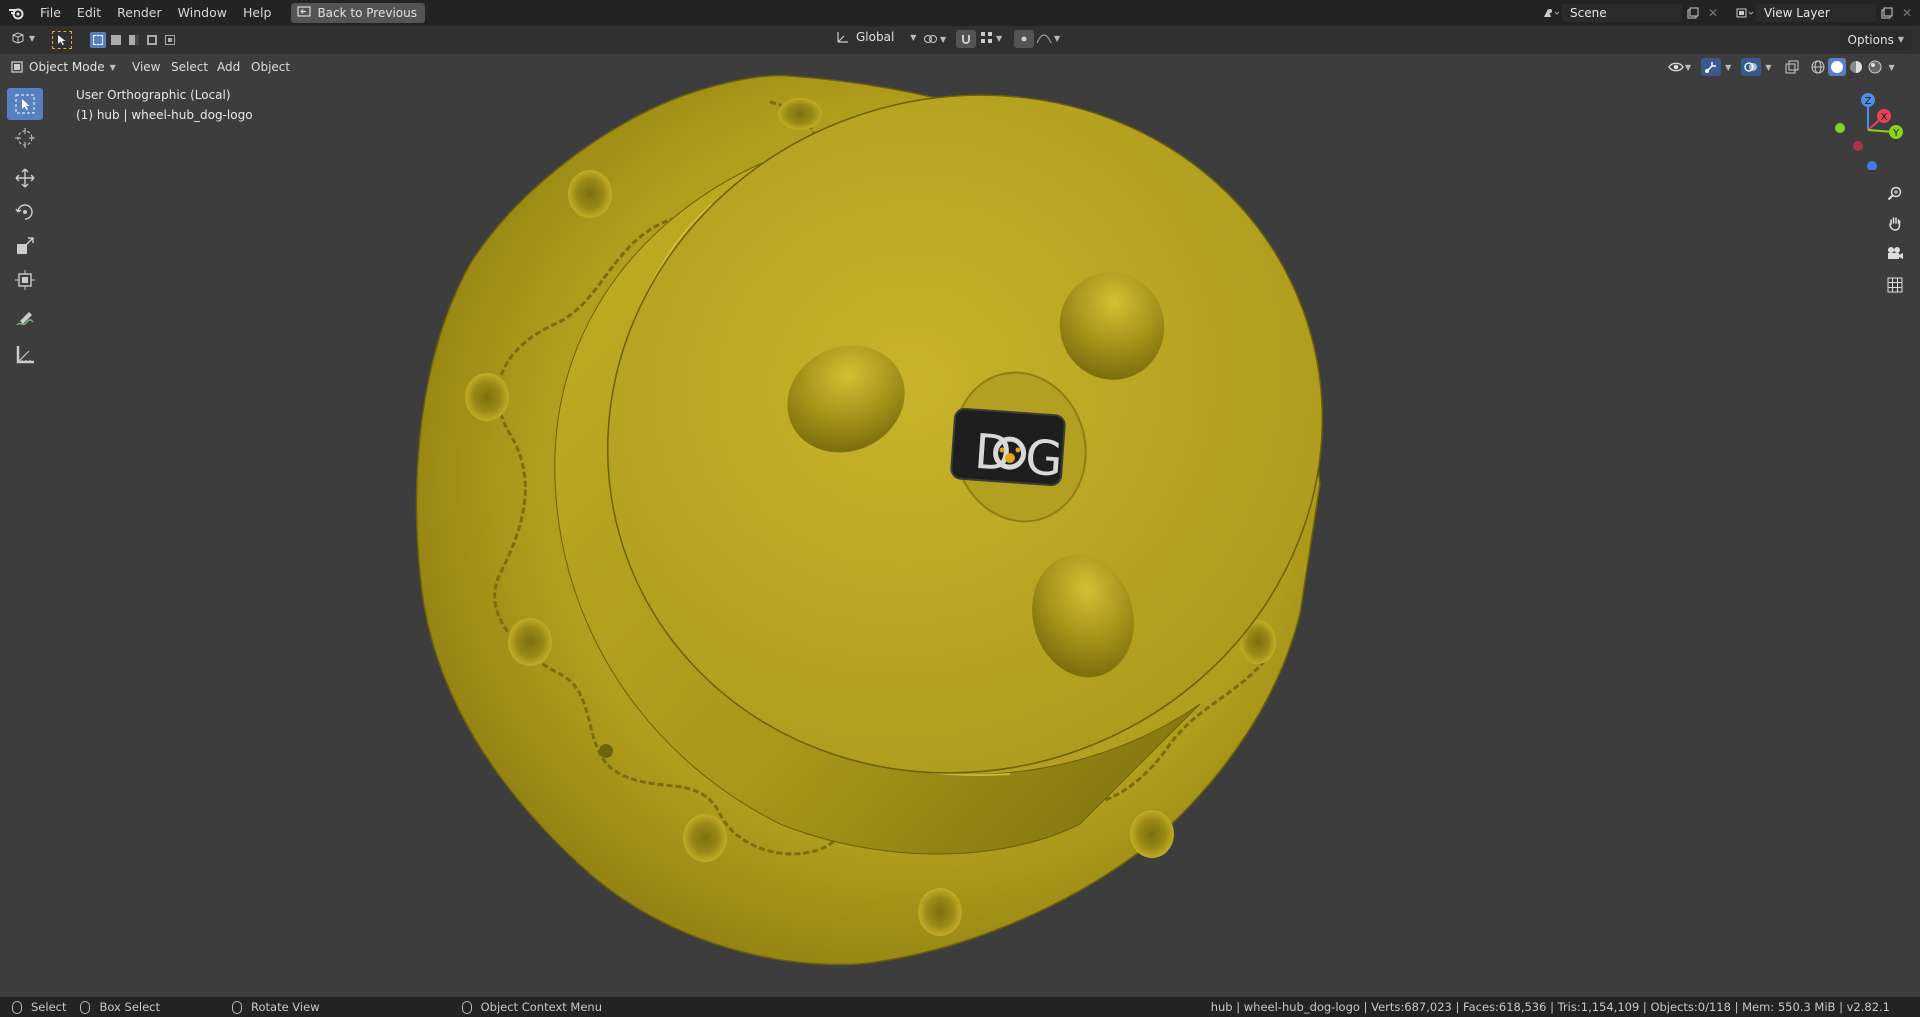 The image size is (1920, 1017). I want to click on logo-letter-d: D, so click(993, 453).